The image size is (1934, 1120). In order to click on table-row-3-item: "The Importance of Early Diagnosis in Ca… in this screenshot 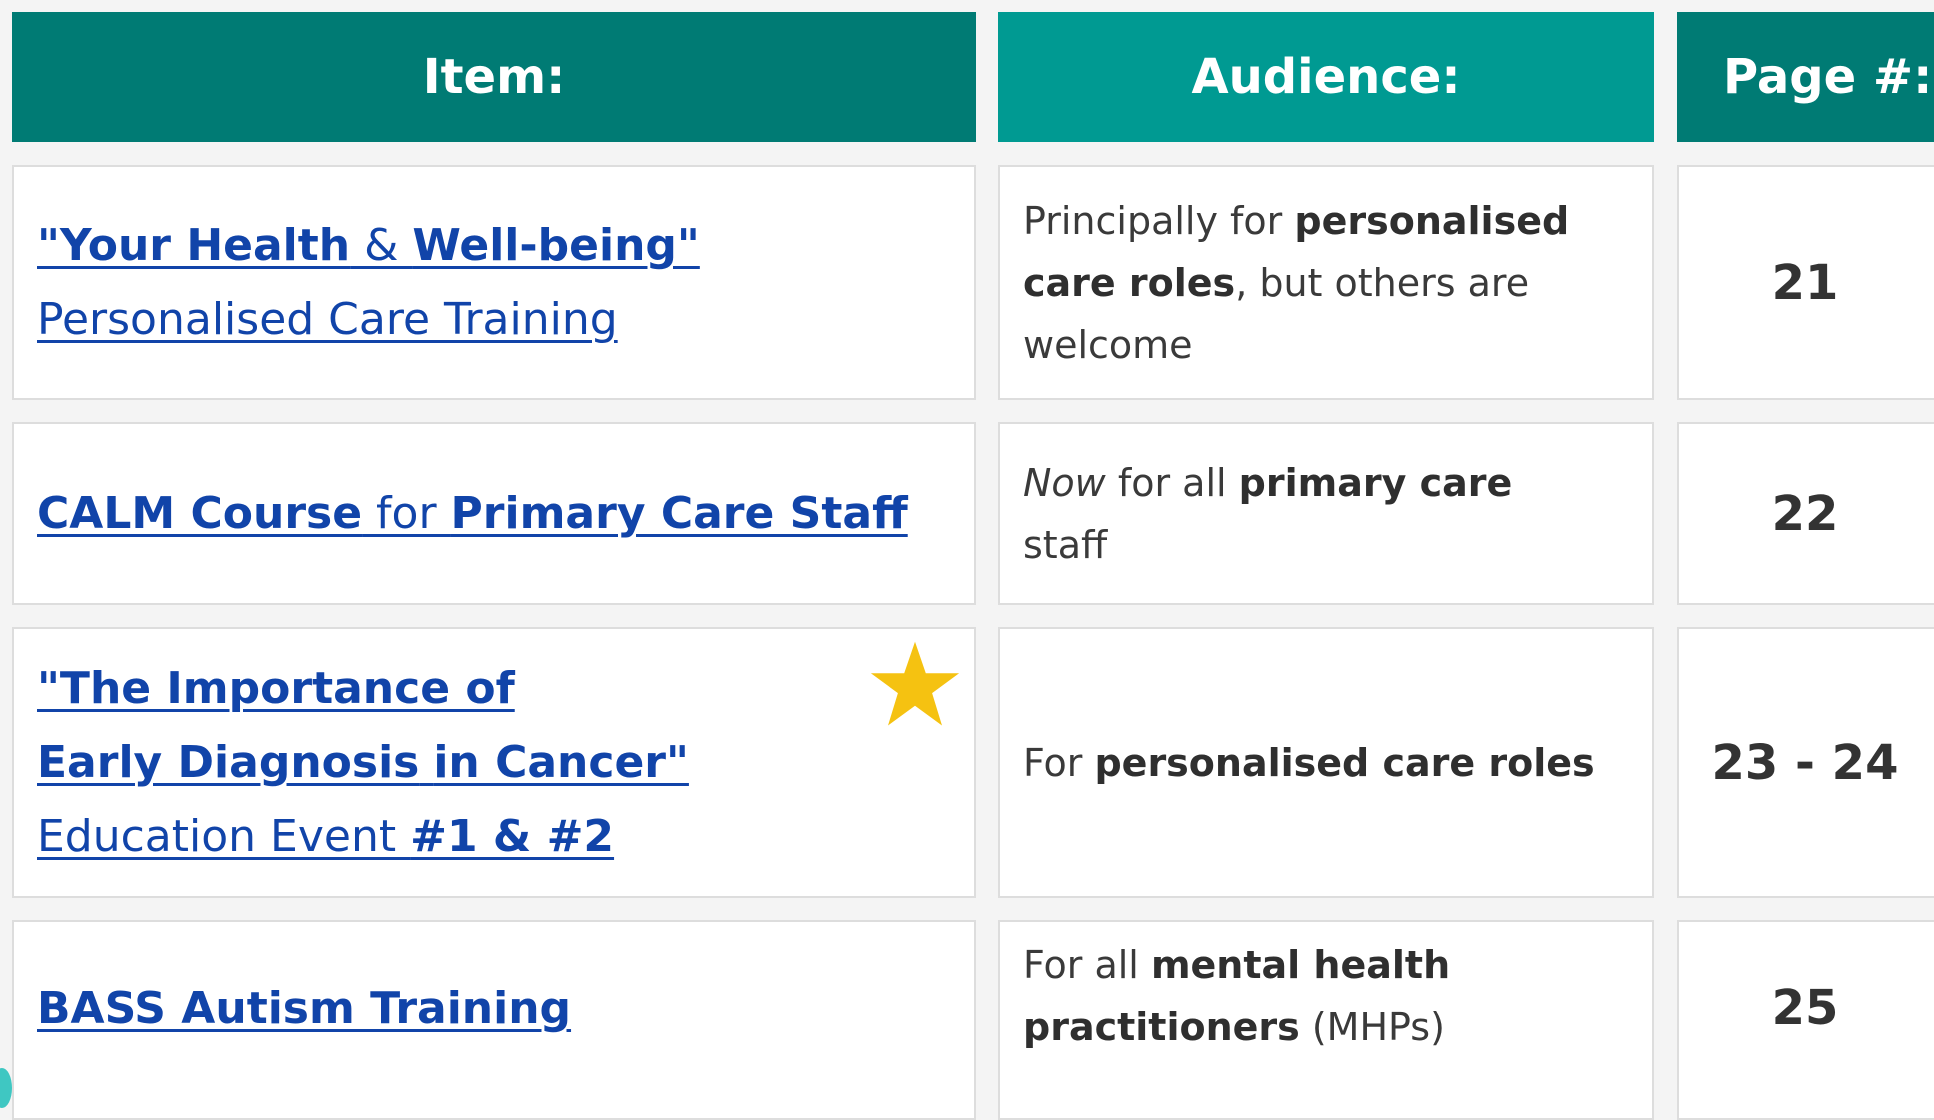, I will do `click(494, 762)`.